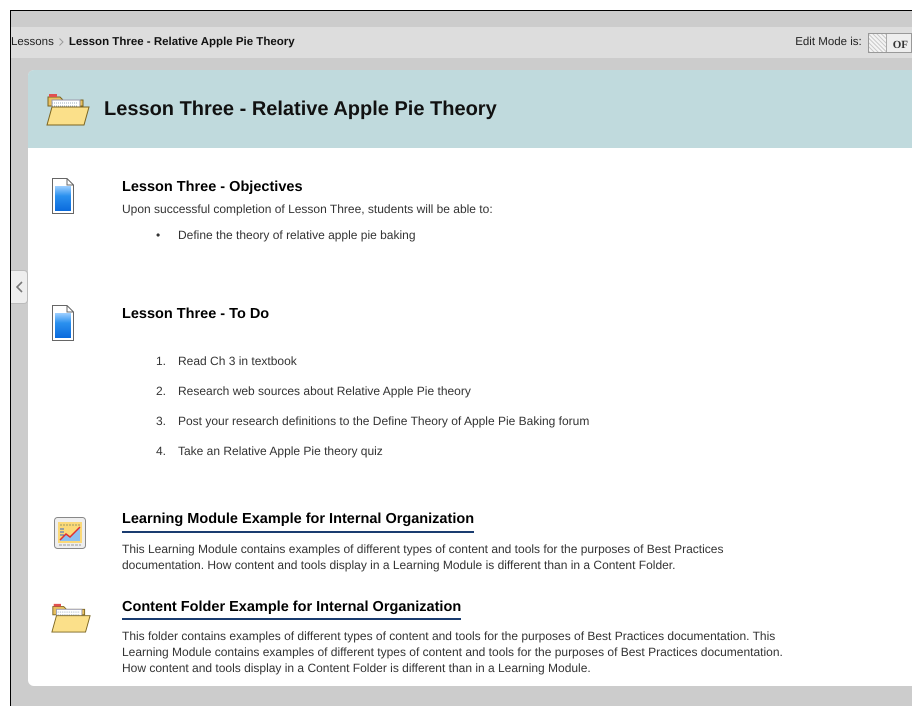 The image size is (912, 706). Describe the element at coordinates (324, 390) in the screenshot. I see `list-item: Research web sources about Relative Apple Pie theory` at that location.